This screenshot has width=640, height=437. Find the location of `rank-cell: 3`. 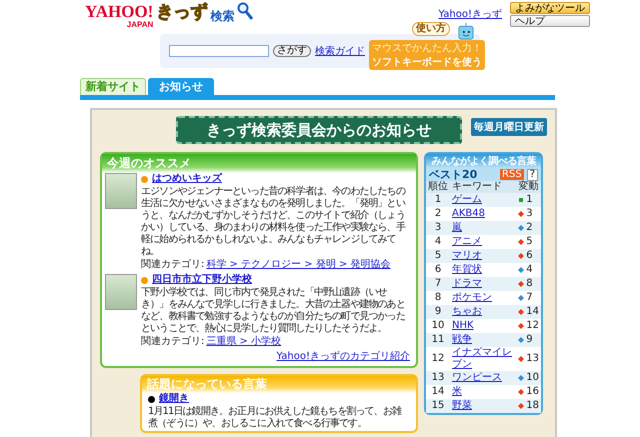

rank-cell: 3 is located at coordinates (438, 228).